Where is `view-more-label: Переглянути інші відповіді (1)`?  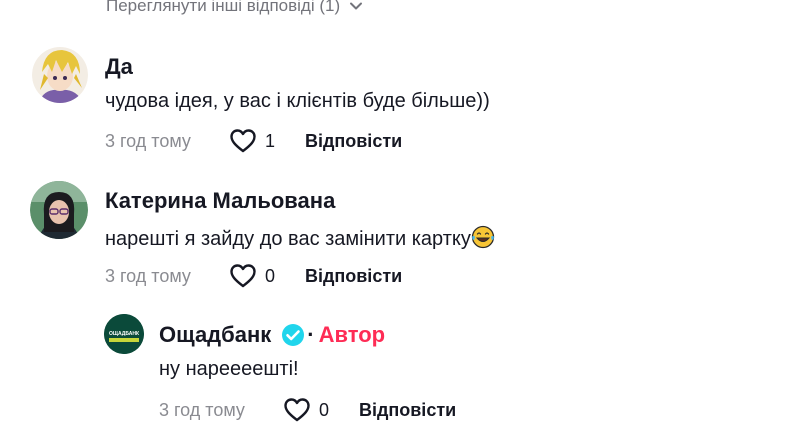
view-more-label: Переглянути інші відповіді (1) is located at coordinates (223, 7).